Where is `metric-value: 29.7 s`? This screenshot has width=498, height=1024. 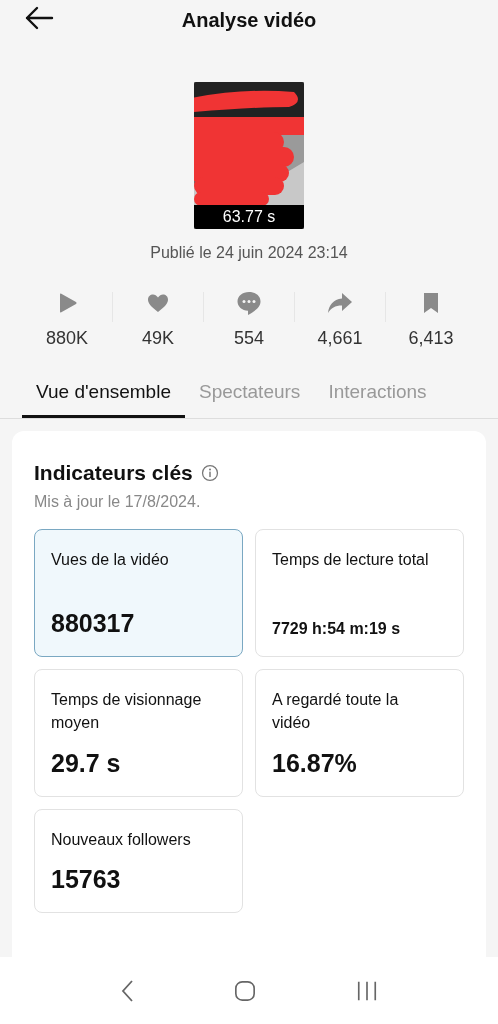
metric-value: 29.7 s is located at coordinates (86, 763).